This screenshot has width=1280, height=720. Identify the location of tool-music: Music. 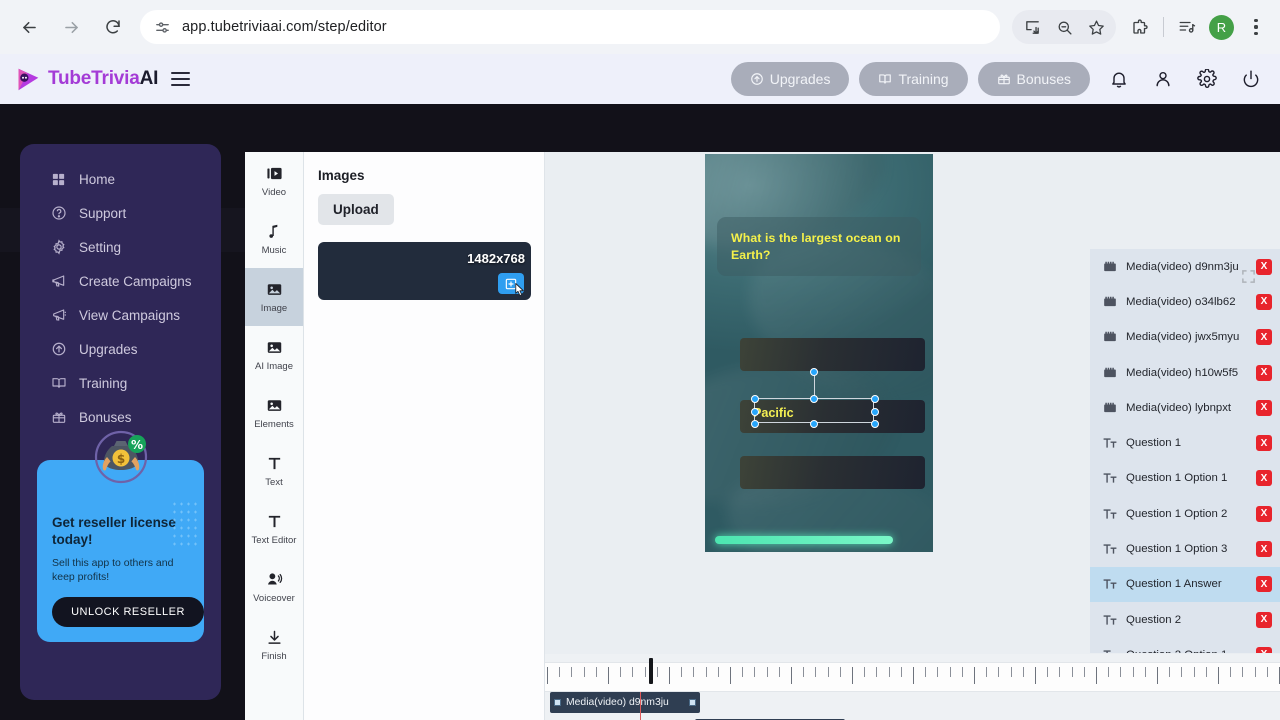
(274, 239).